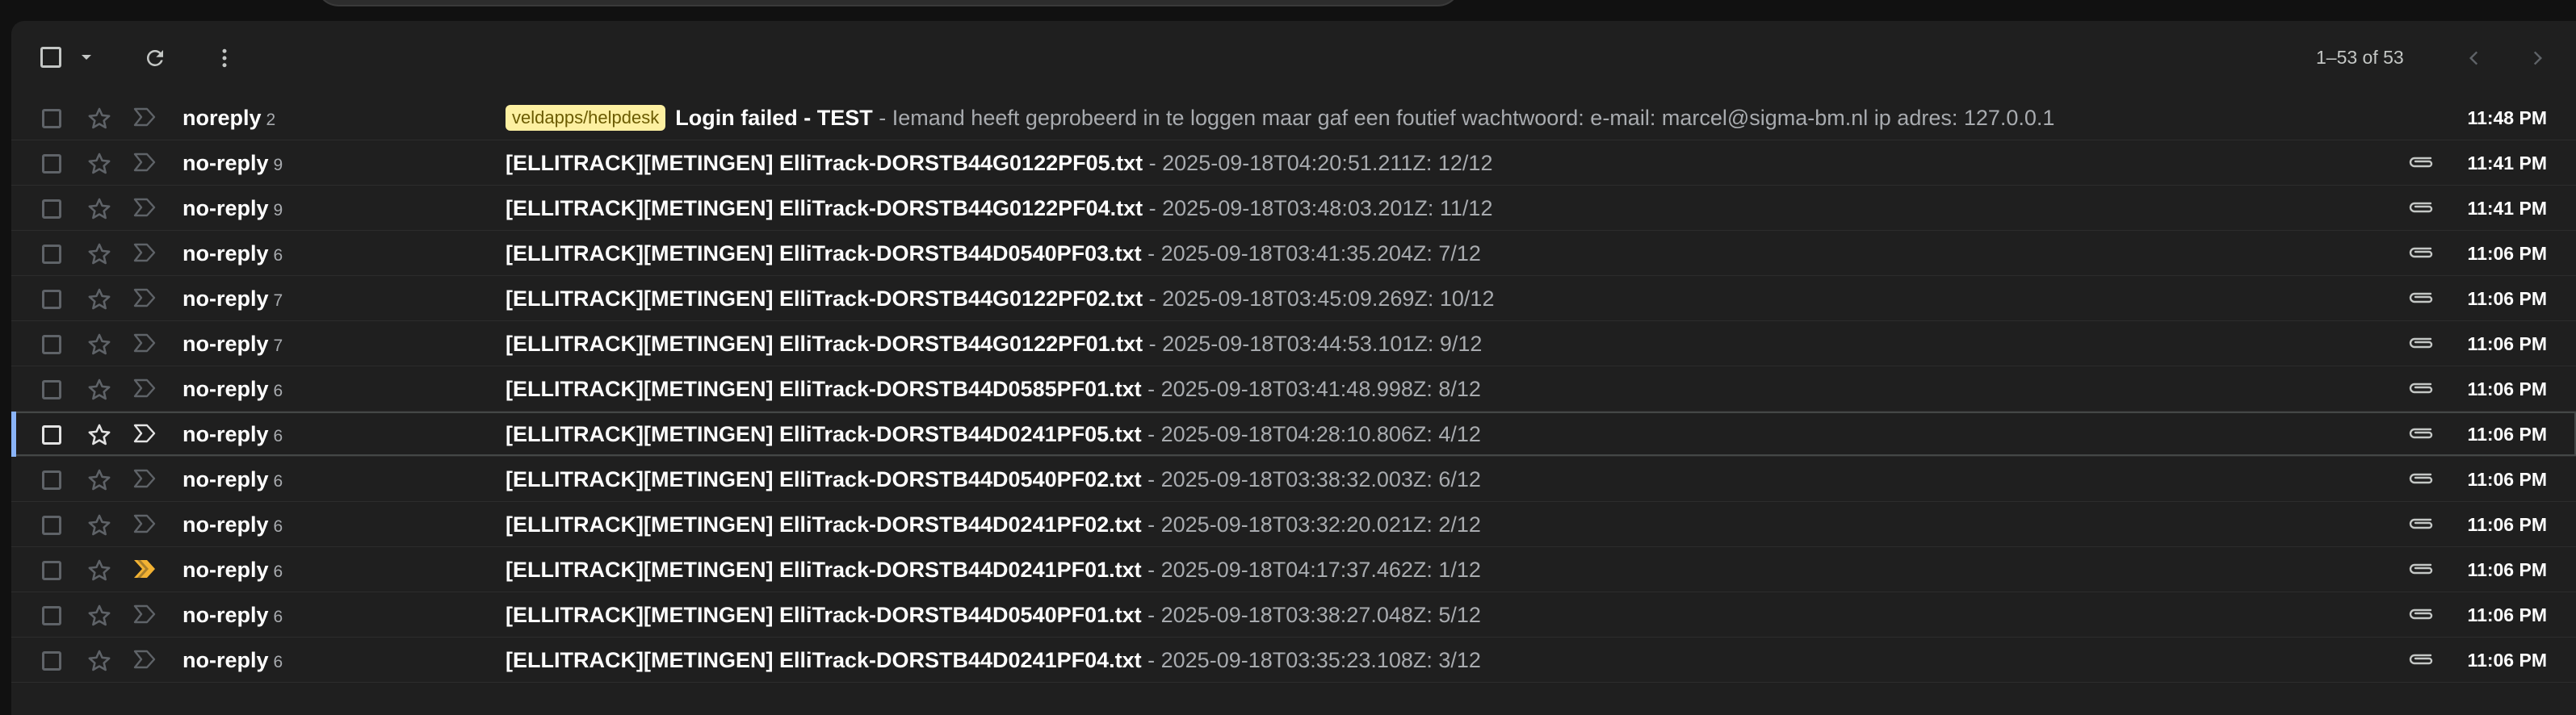  Describe the element at coordinates (1311, 660) in the screenshot. I see `email-snippet: - 2025-09-18T03:35:23.108Z: 3/12` at that location.